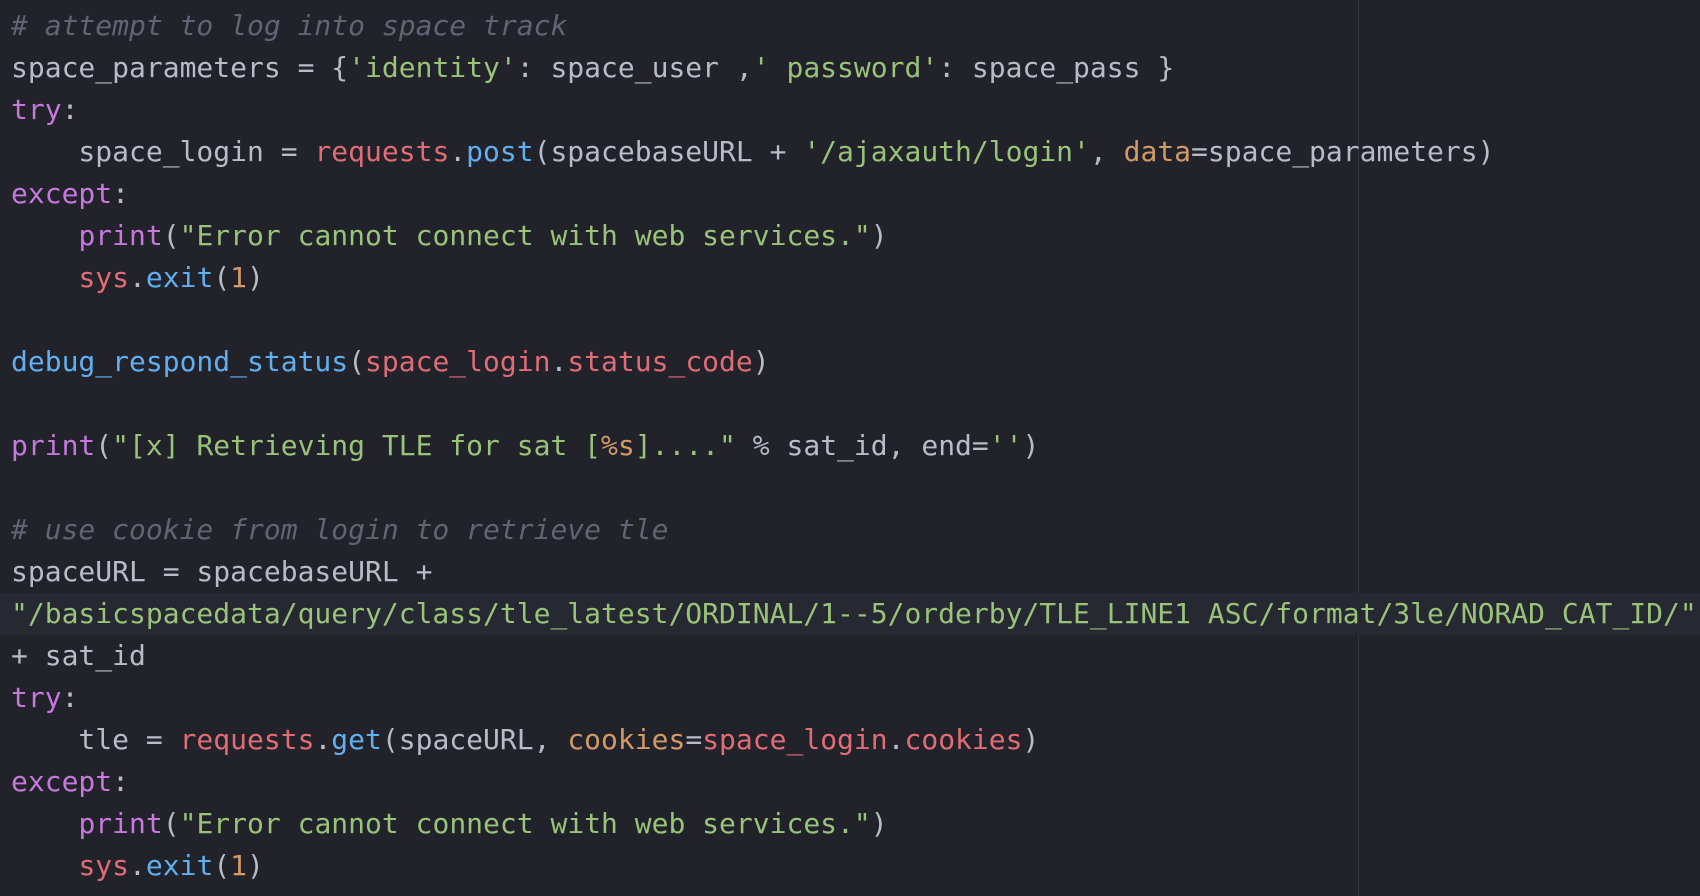 The height and width of the screenshot is (896, 1700). What do you see at coordinates (95, 739) in the screenshot?
I see `code-token-plain: tle =` at bounding box center [95, 739].